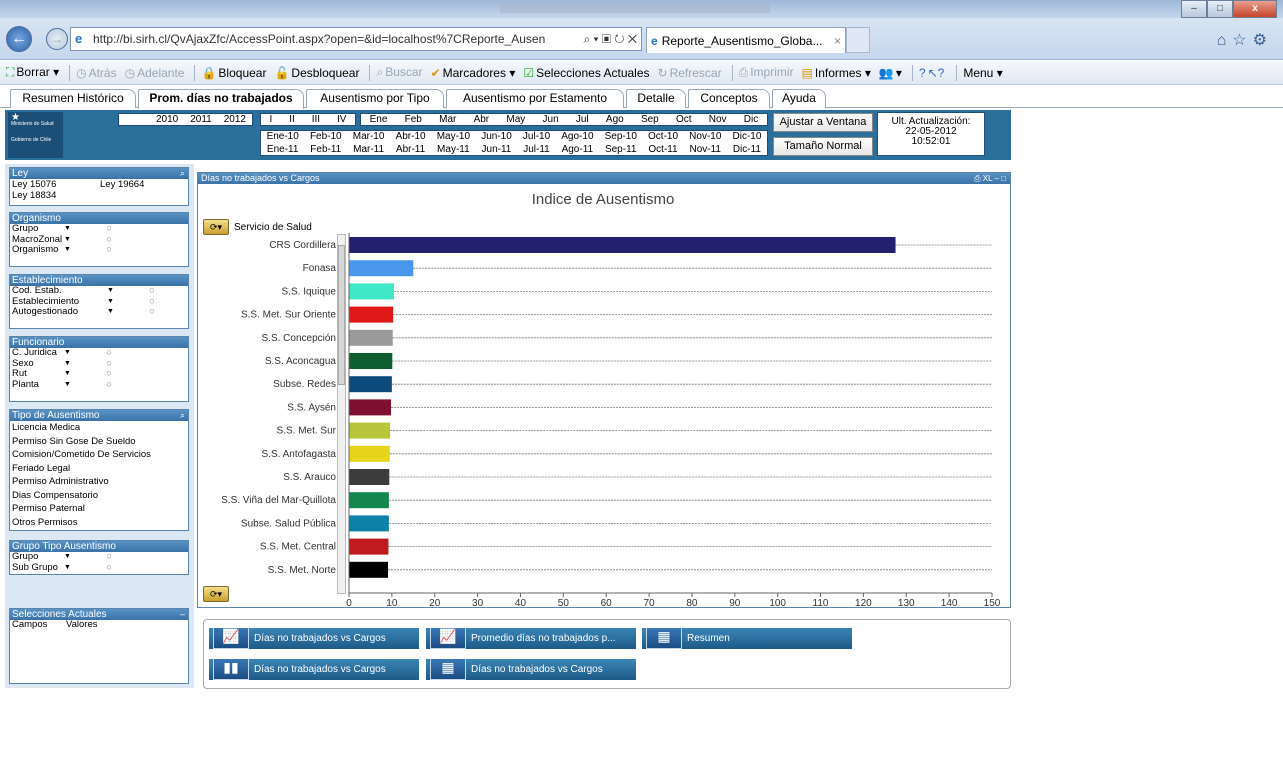 This screenshot has width=1283, height=762. Describe the element at coordinates (99, 291) in the screenshot. I see `multibox-row: Cod. Estab. ▼ ○` at that location.